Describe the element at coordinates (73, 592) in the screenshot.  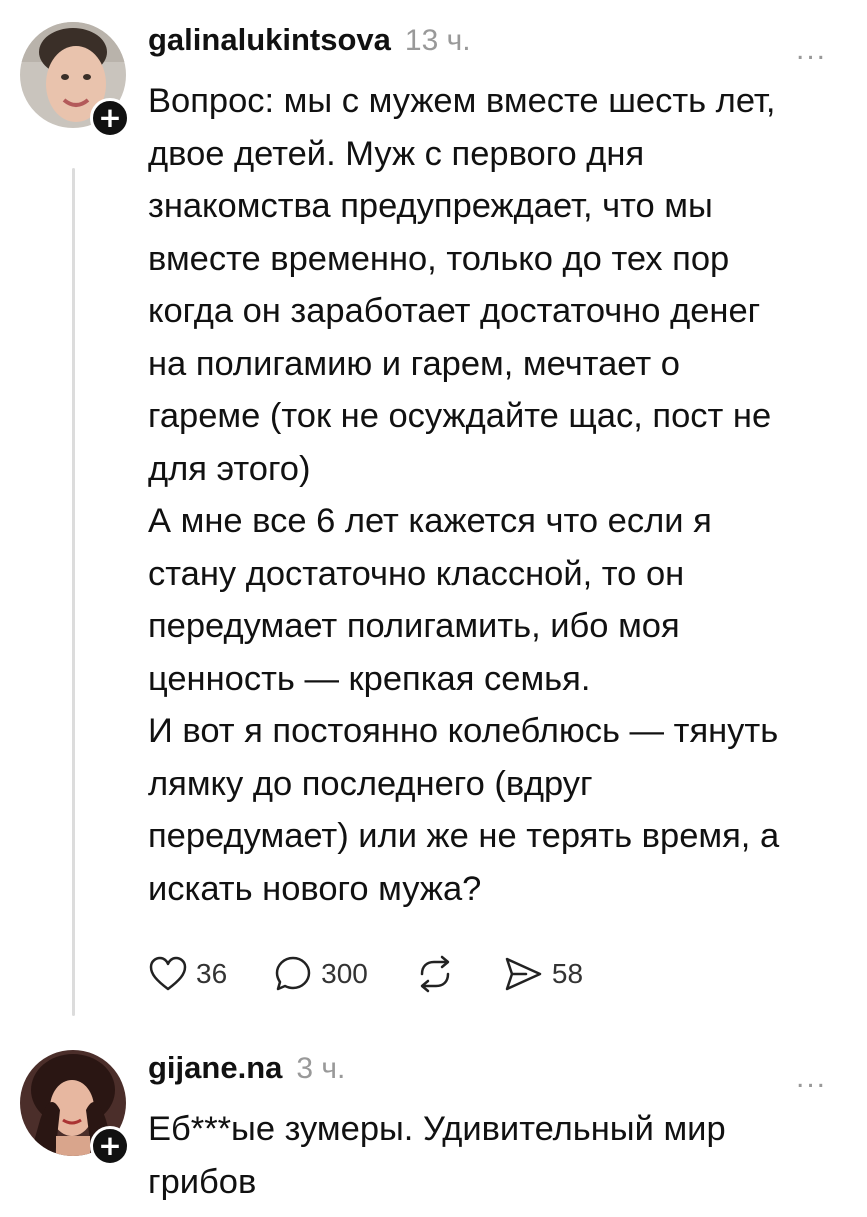
I see `thread-line` at that location.